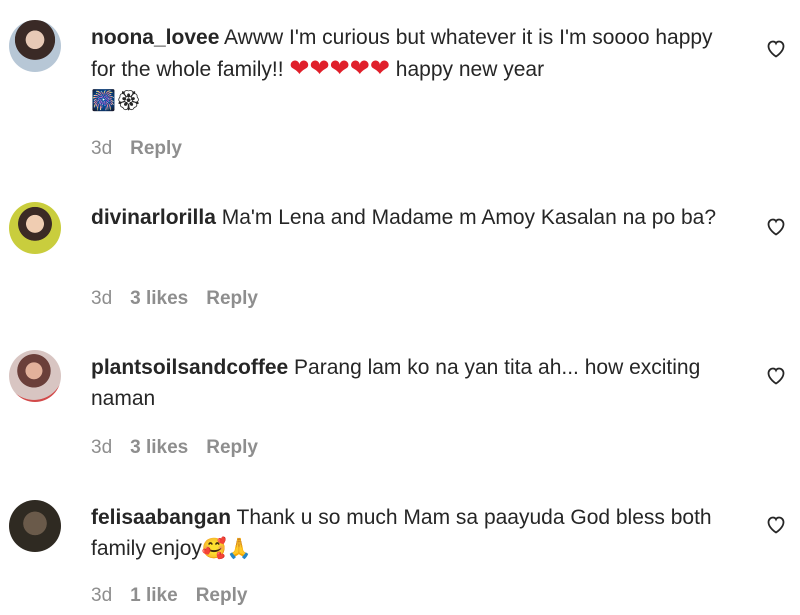  What do you see at coordinates (339, 68) in the screenshot?
I see `hearts-emoji: ❤❤❤❤❤` at bounding box center [339, 68].